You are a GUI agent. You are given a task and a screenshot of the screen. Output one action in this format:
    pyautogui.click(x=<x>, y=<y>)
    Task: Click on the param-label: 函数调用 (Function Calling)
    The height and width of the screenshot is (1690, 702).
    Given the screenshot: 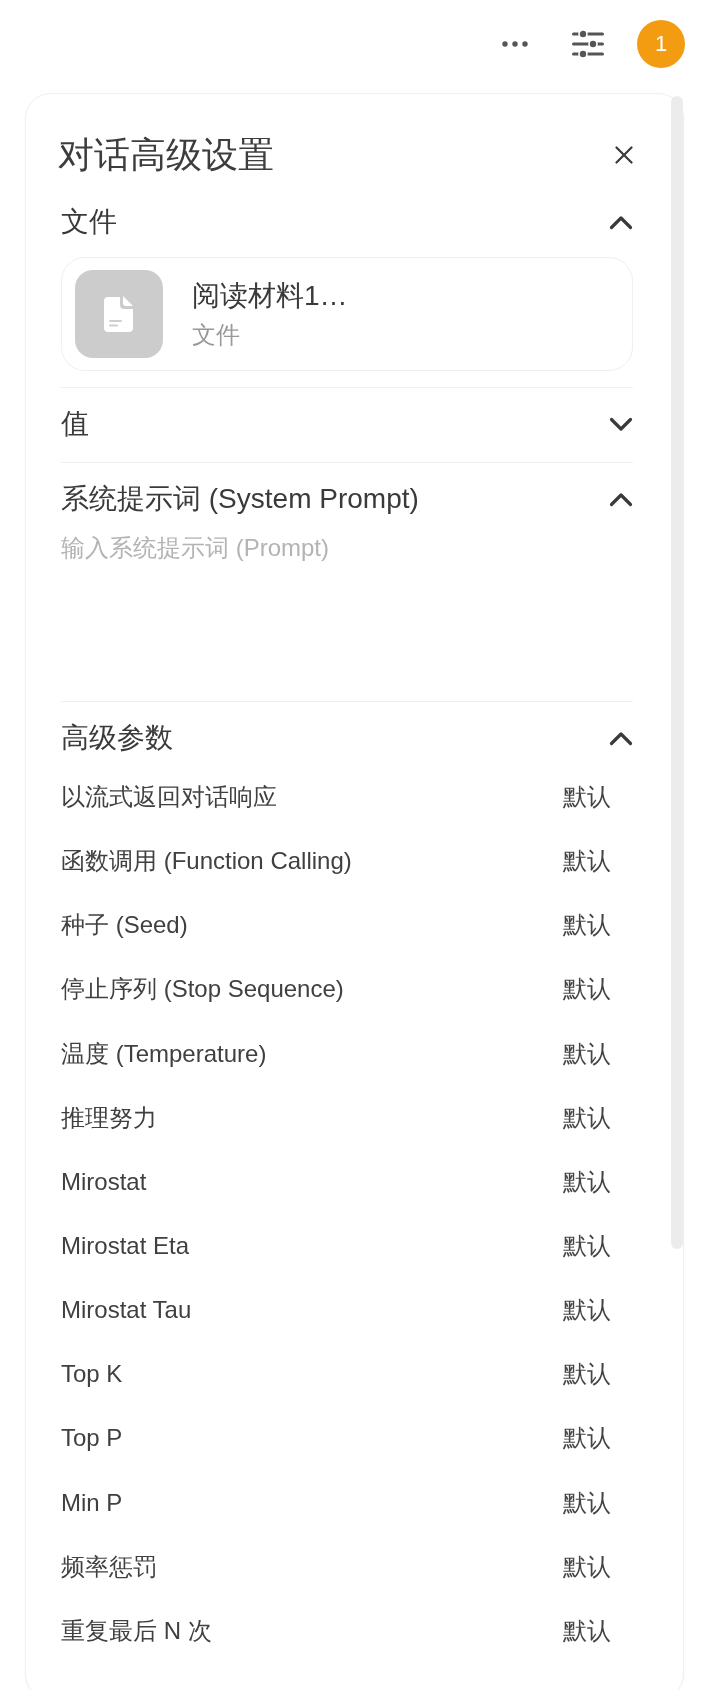 What is the action you would take?
    pyautogui.click(x=206, y=861)
    